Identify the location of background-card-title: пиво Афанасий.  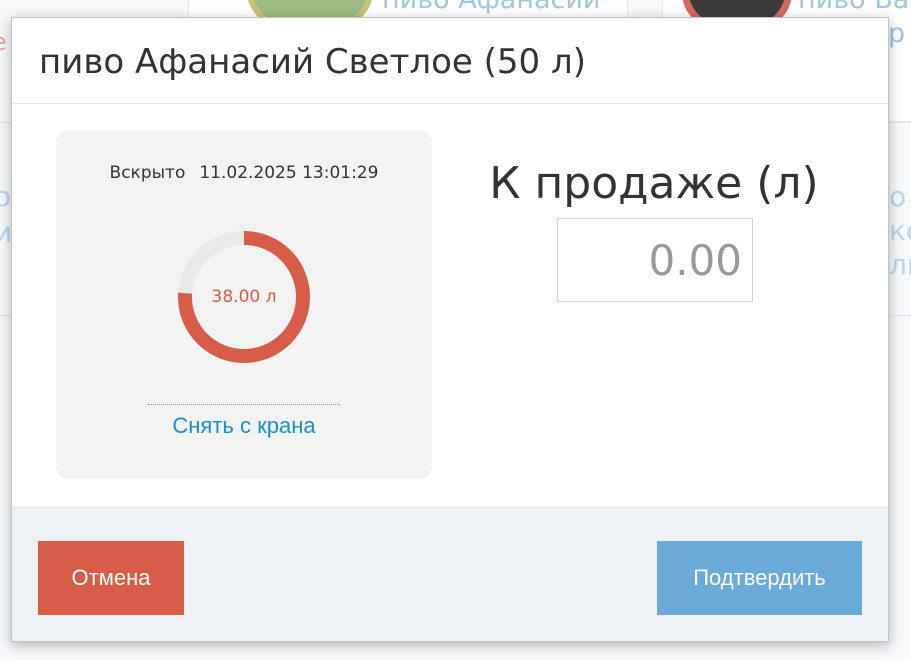
(491, 7).